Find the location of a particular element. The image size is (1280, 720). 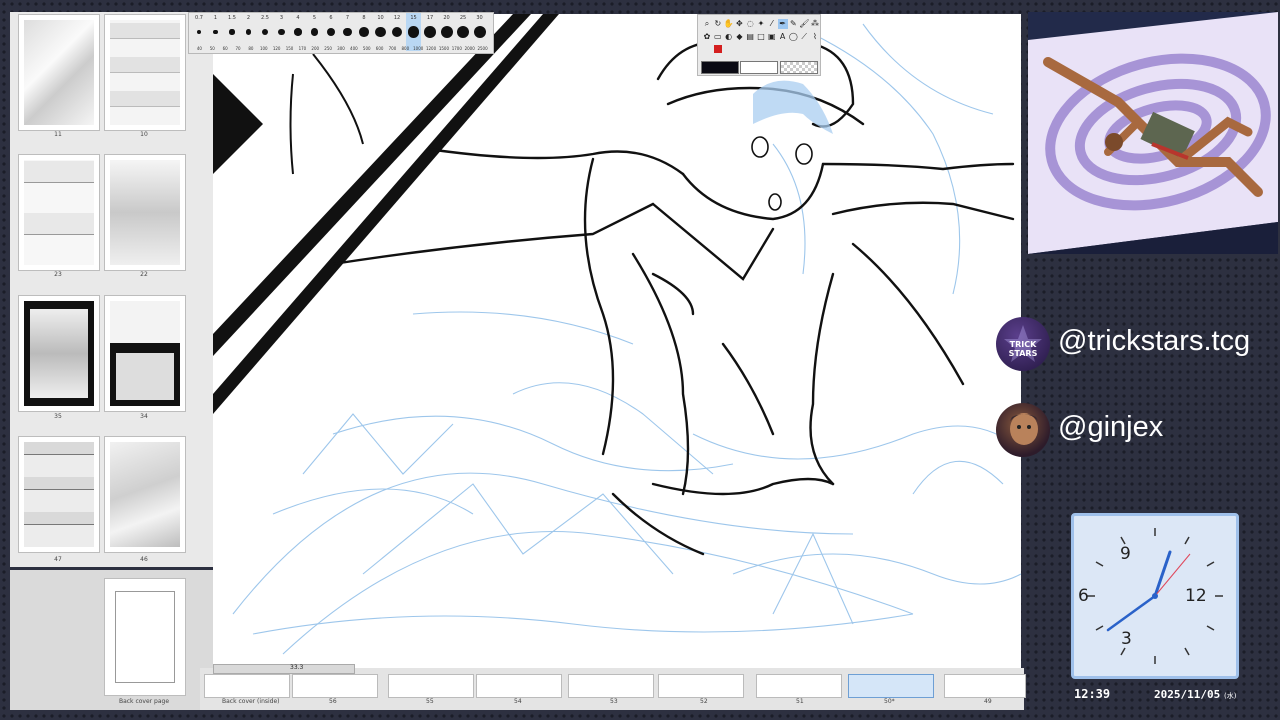

rotate-icon: ↻ is located at coordinates (718, 24).